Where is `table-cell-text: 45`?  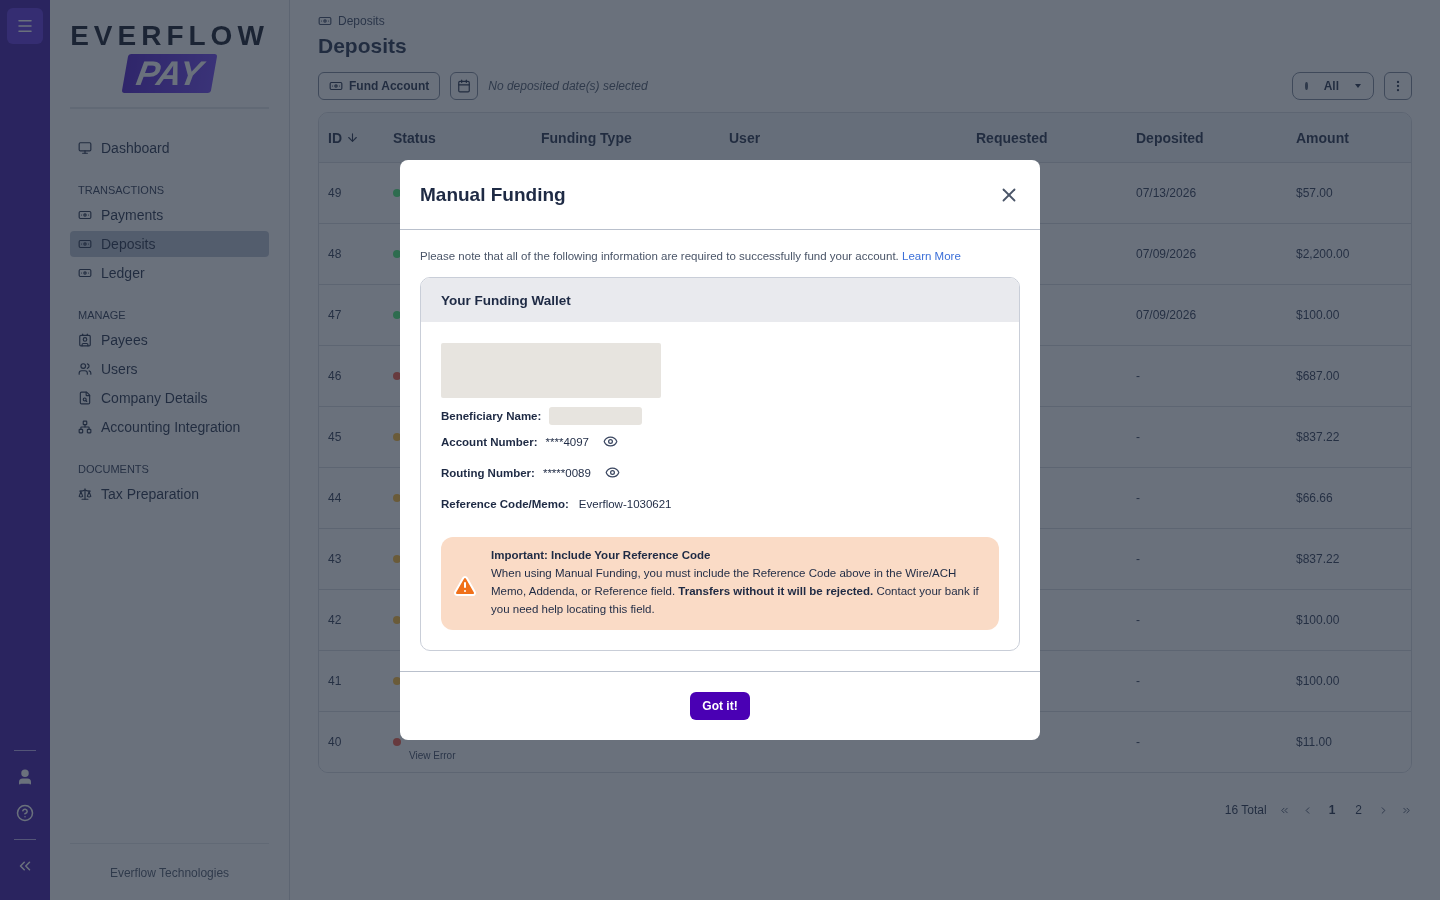 table-cell-text: 45 is located at coordinates (335, 437).